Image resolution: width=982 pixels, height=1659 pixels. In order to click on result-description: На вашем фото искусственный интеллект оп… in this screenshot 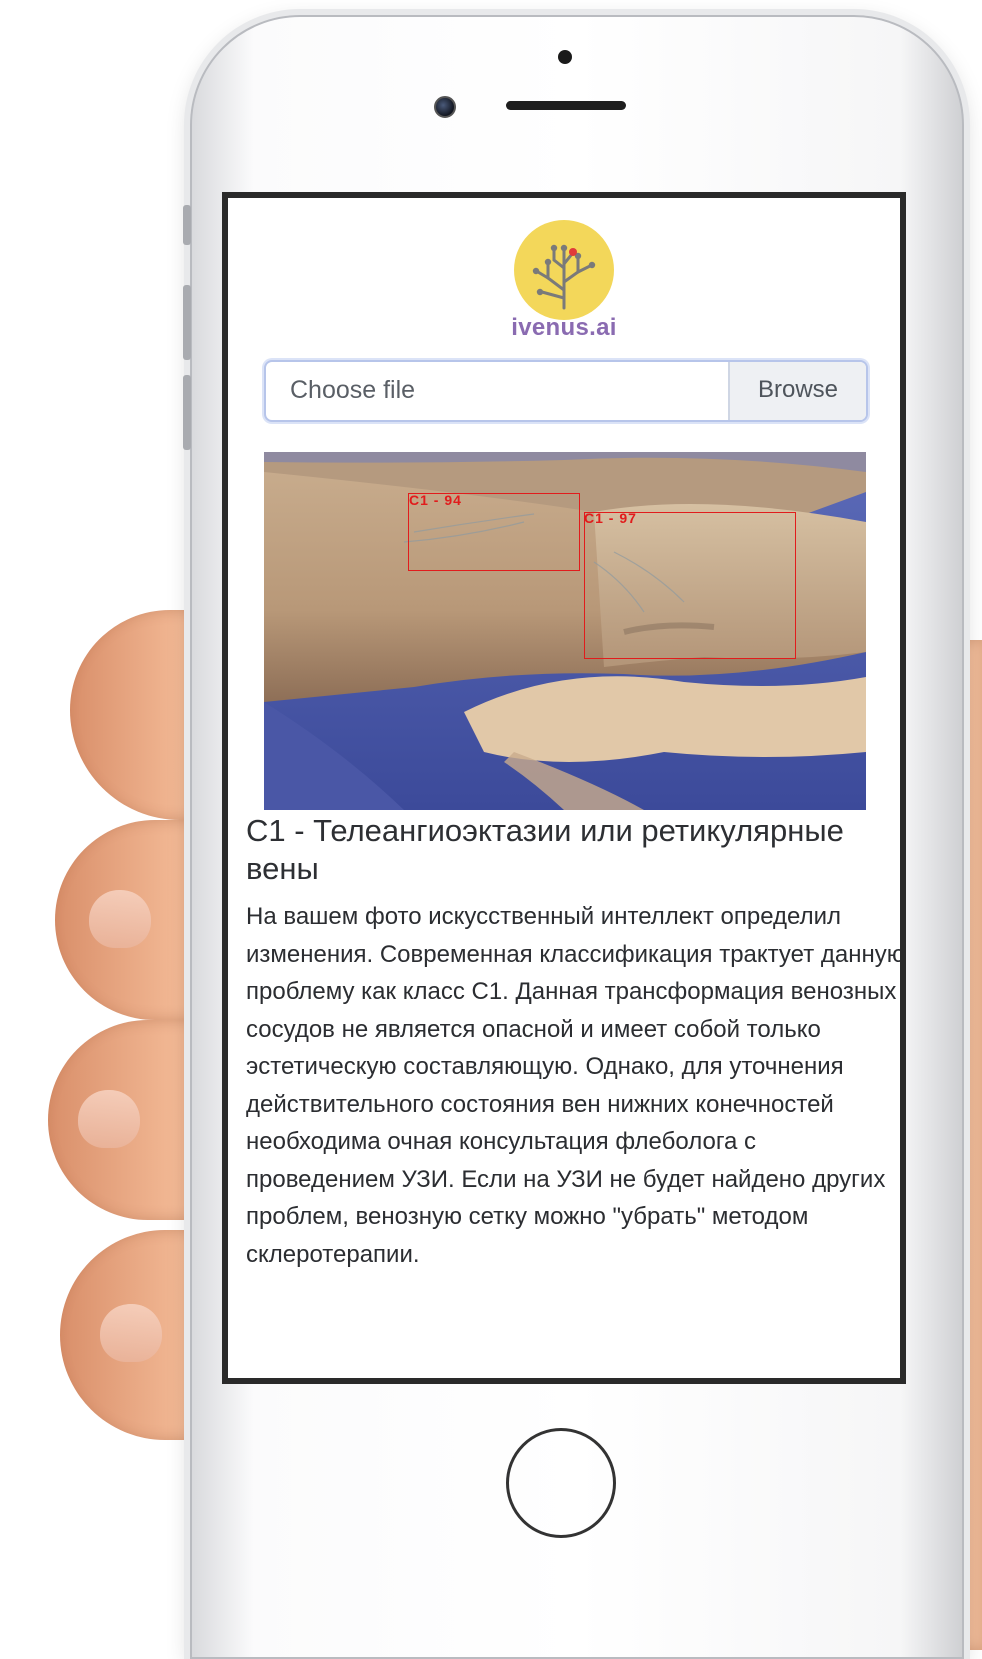, I will do `click(575, 1085)`.